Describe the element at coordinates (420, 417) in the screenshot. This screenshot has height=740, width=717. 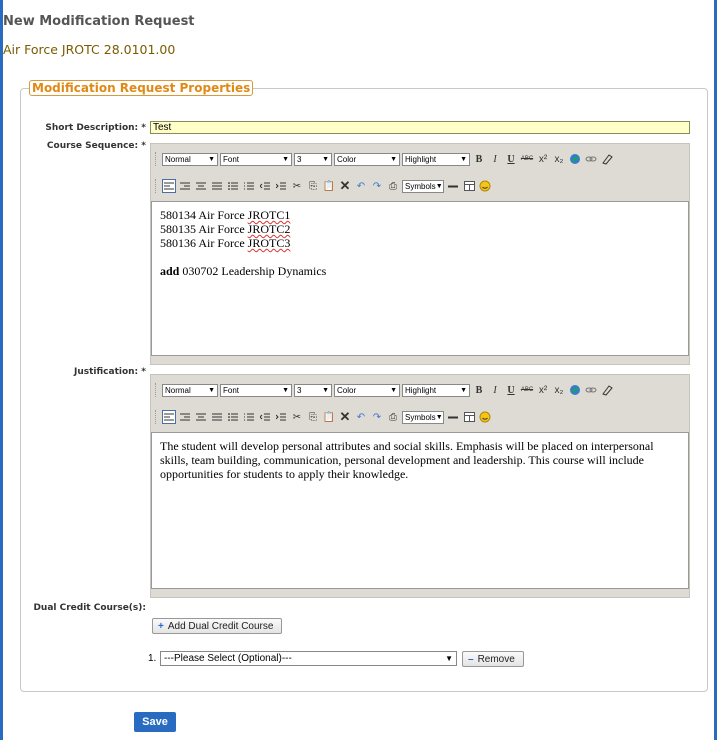
I see `symbols-select-value: Symbols` at that location.